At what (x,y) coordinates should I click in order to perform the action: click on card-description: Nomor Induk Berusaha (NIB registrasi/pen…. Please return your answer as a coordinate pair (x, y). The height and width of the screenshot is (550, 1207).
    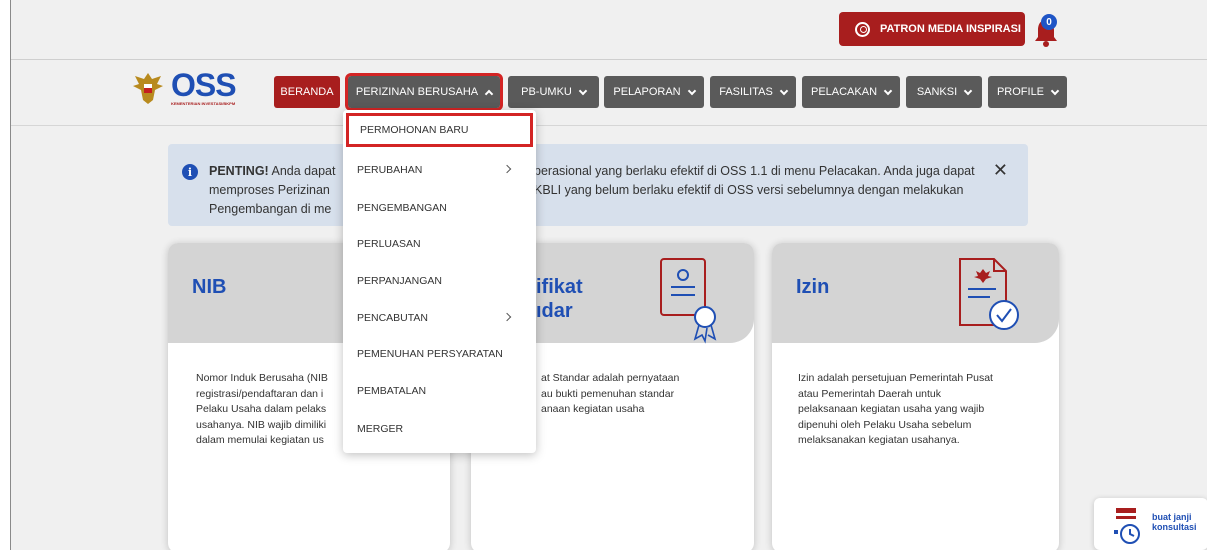
    Looking at the image, I should click on (262, 410).